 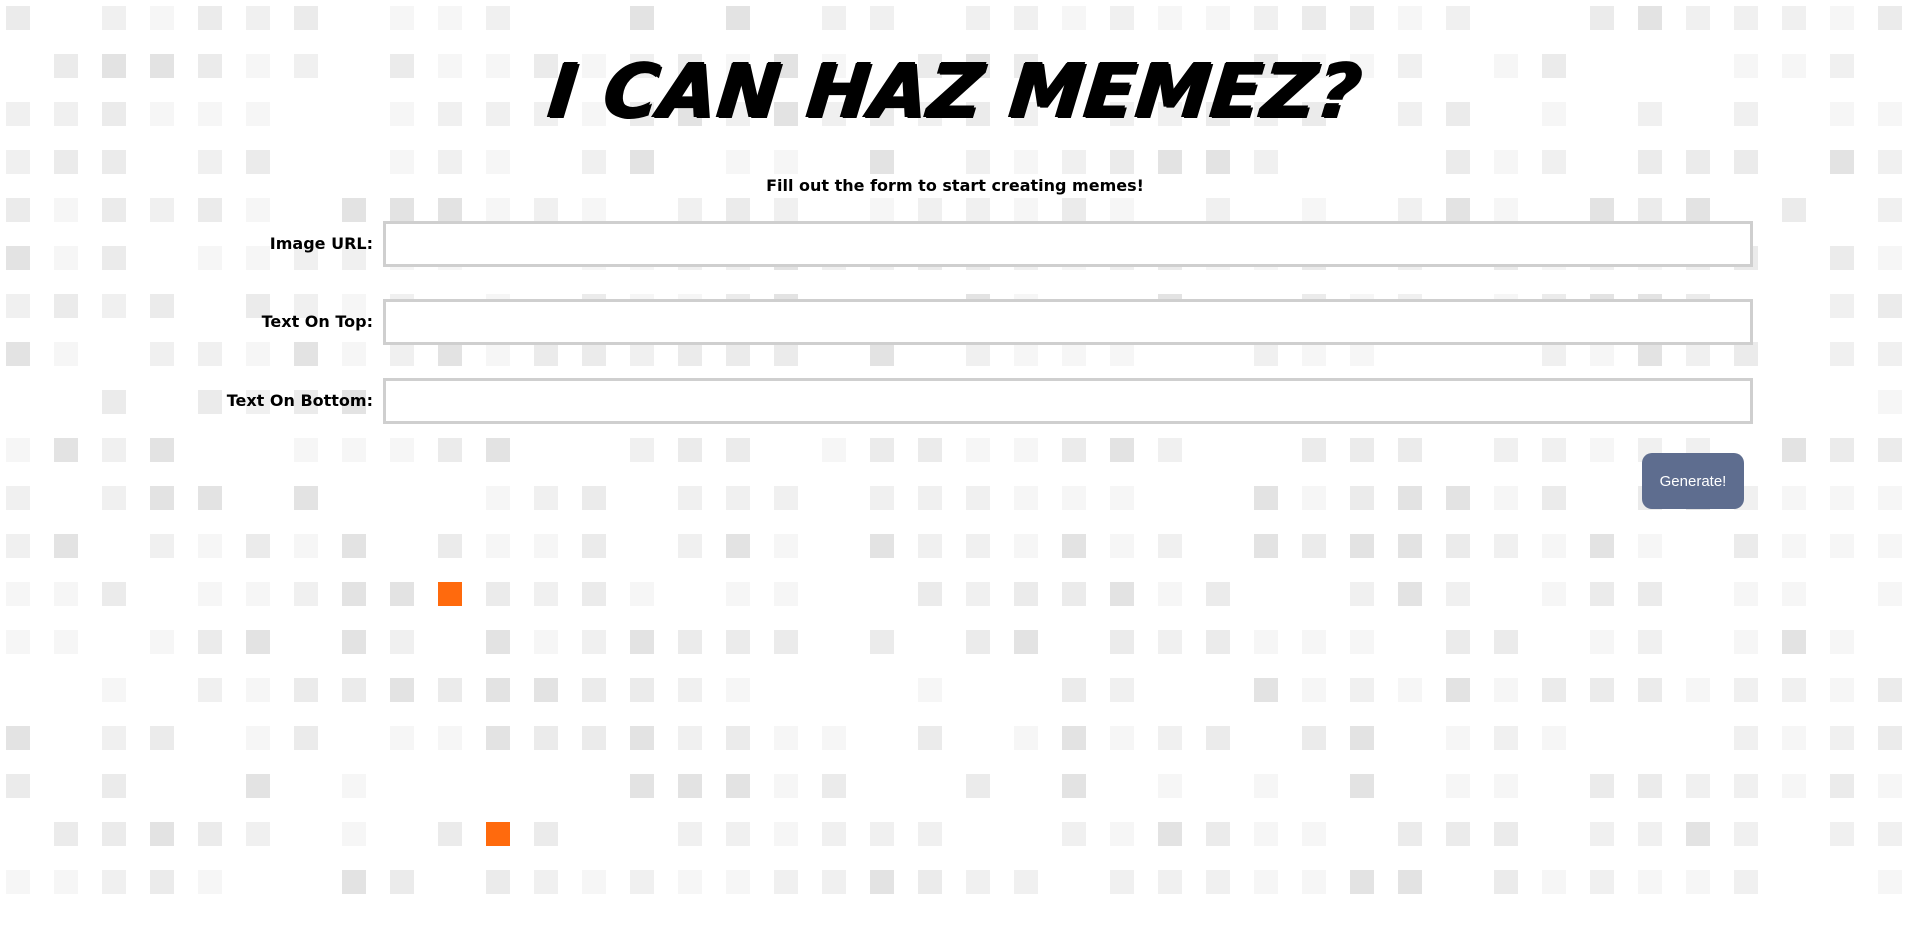 I want to click on text-bottom-row: Text On Bottom:, so click(x=955, y=401).